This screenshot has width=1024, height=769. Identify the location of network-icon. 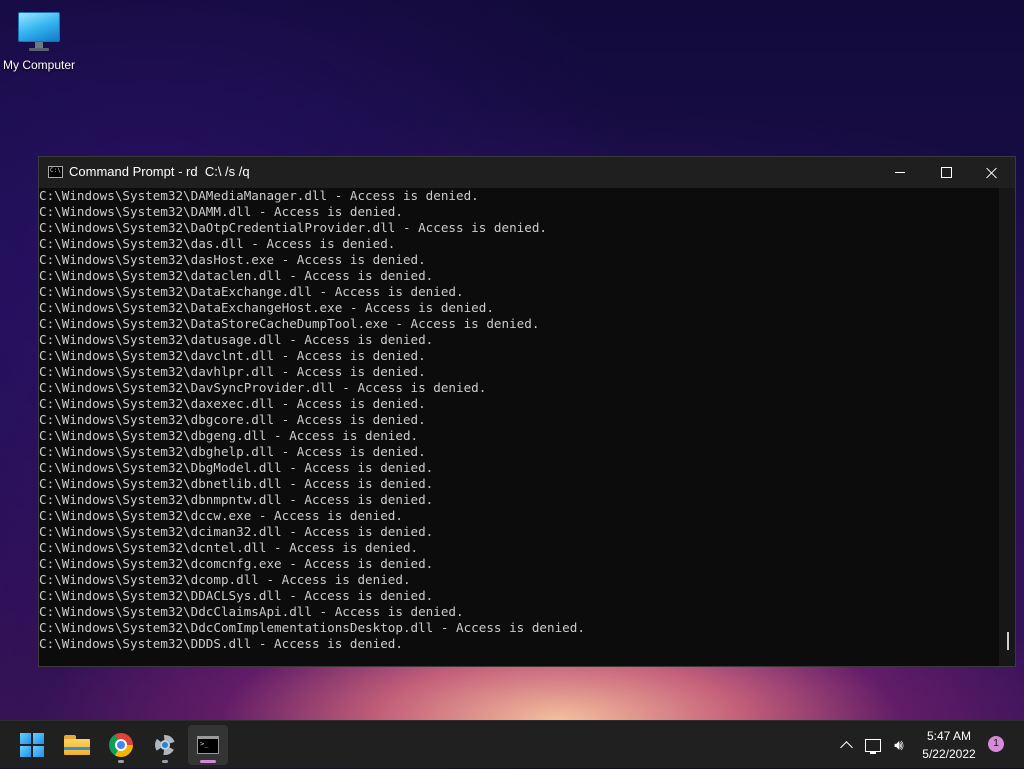
(873, 746).